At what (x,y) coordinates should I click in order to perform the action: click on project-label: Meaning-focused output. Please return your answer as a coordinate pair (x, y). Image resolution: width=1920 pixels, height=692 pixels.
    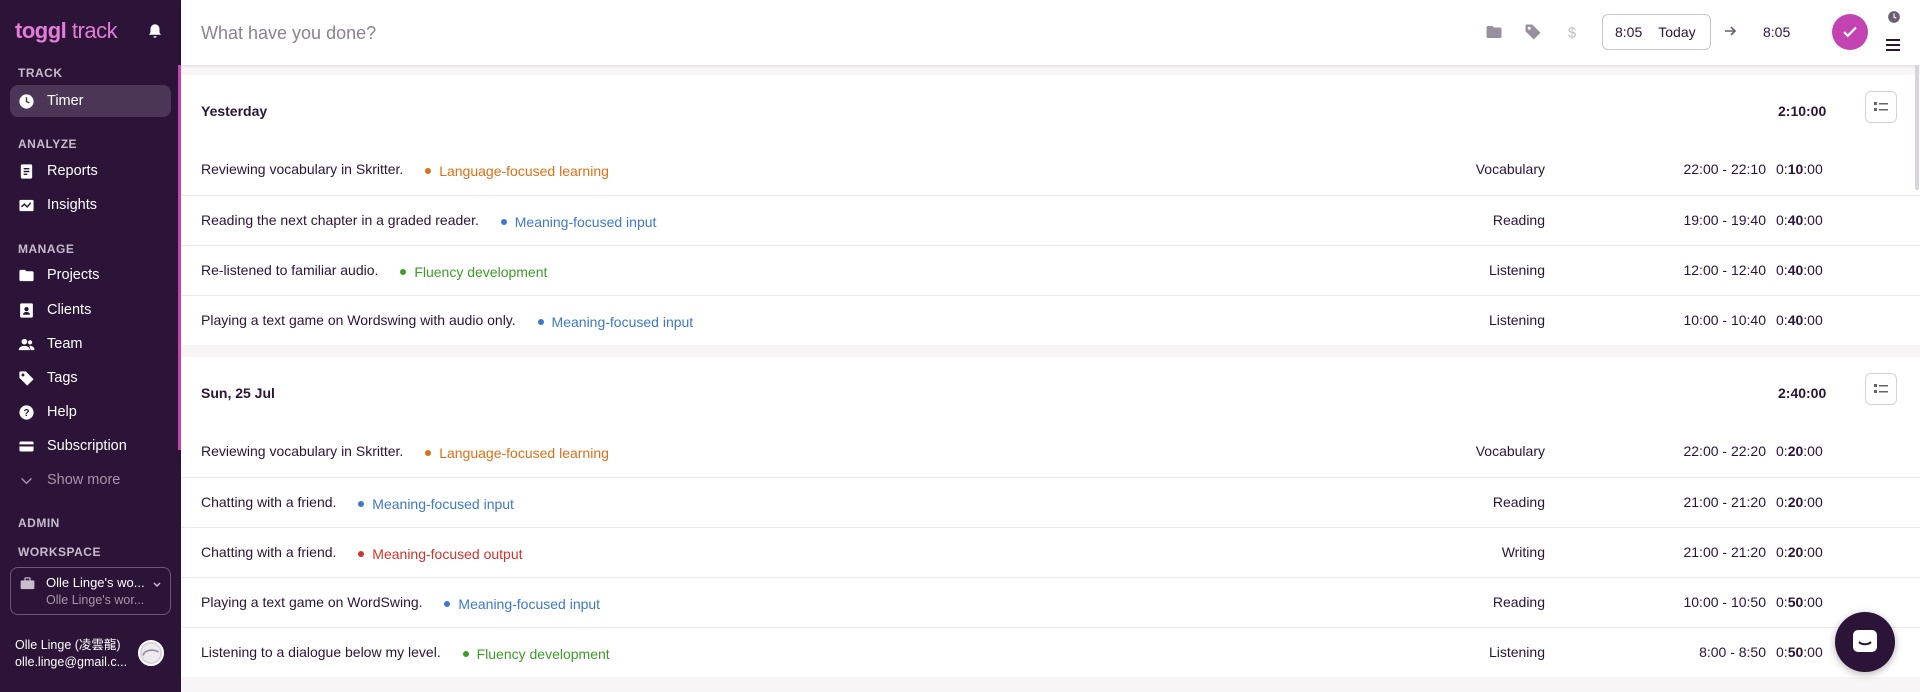
    Looking at the image, I should click on (447, 554).